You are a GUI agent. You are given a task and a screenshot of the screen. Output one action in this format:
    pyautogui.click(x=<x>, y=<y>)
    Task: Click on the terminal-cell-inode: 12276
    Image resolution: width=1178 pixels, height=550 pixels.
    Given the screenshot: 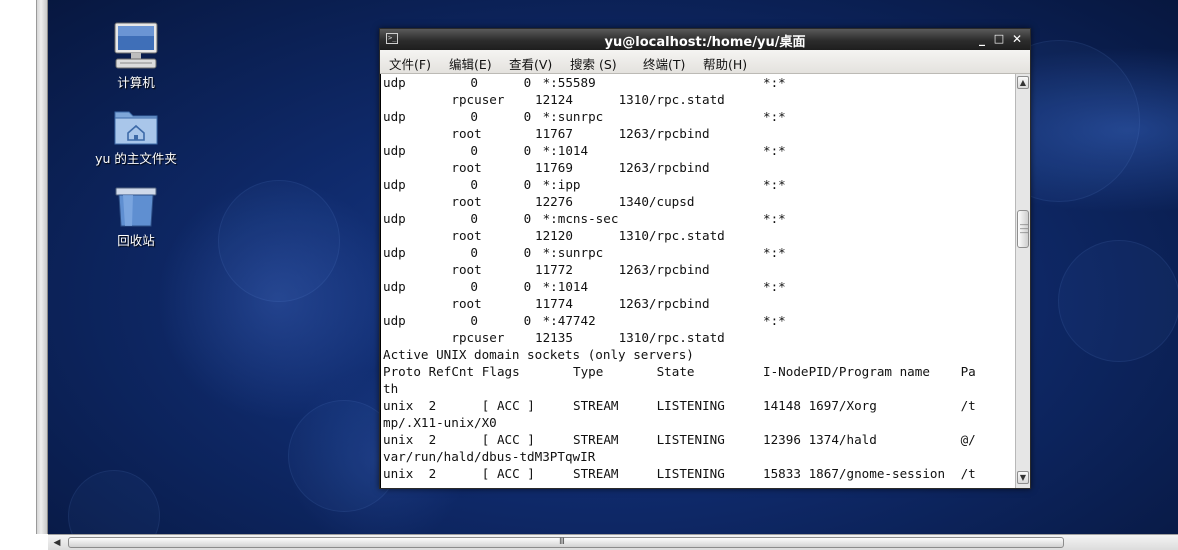 What is the action you would take?
    pyautogui.click(x=554, y=201)
    